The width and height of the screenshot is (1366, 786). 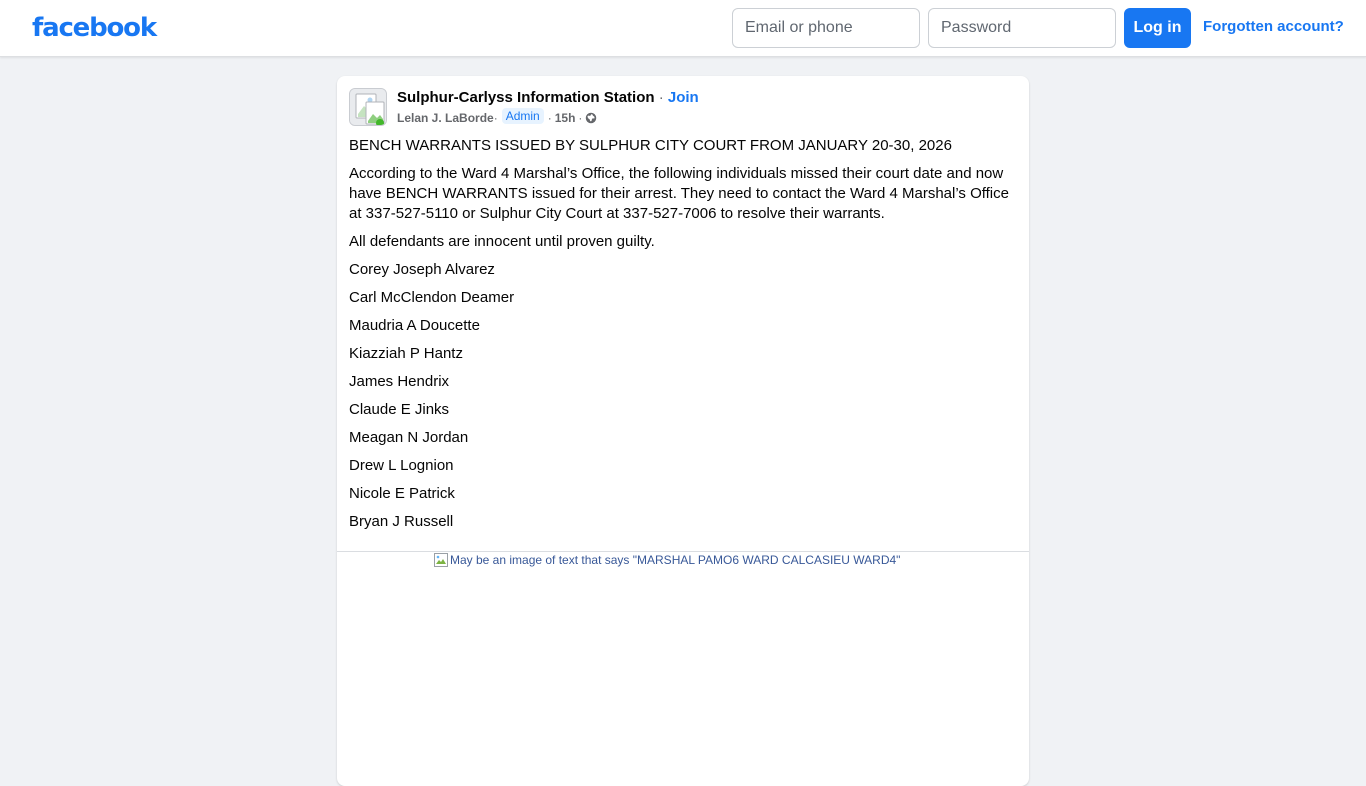 I want to click on group-name-link: Sulphur-Carlyss Information Station, so click(x=526, y=97).